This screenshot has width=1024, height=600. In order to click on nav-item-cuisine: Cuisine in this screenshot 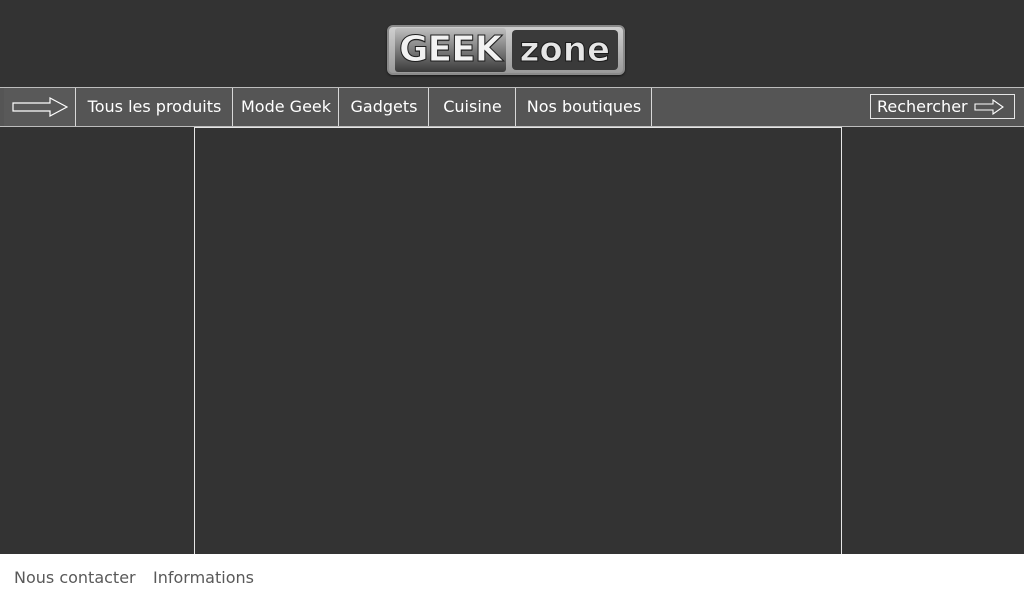, I will do `click(472, 107)`.